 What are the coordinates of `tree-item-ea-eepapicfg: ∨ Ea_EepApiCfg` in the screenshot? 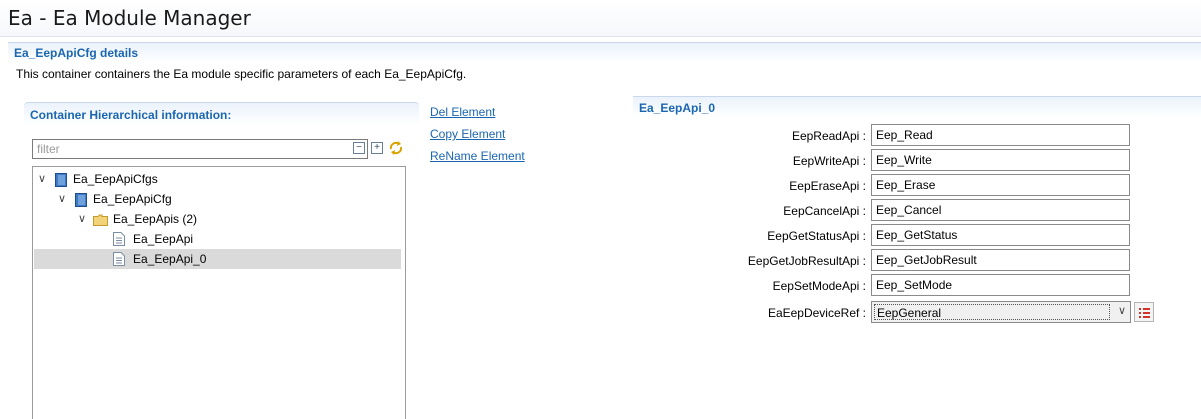 It's located at (219, 199).